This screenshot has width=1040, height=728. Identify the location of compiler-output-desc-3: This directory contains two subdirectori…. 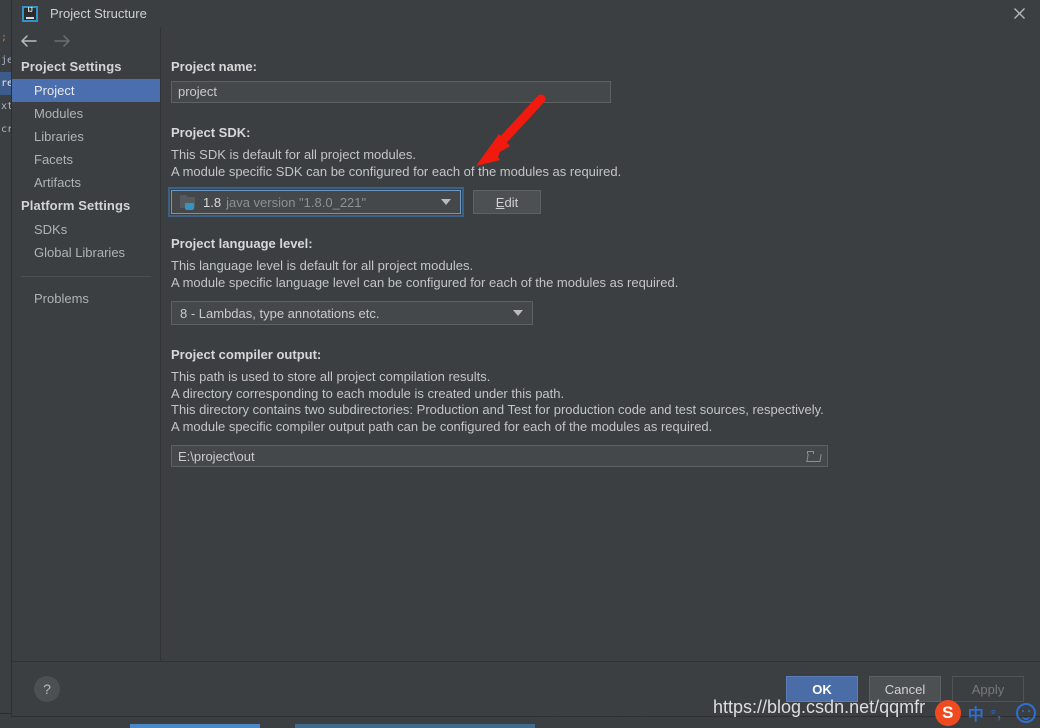
(497, 409).